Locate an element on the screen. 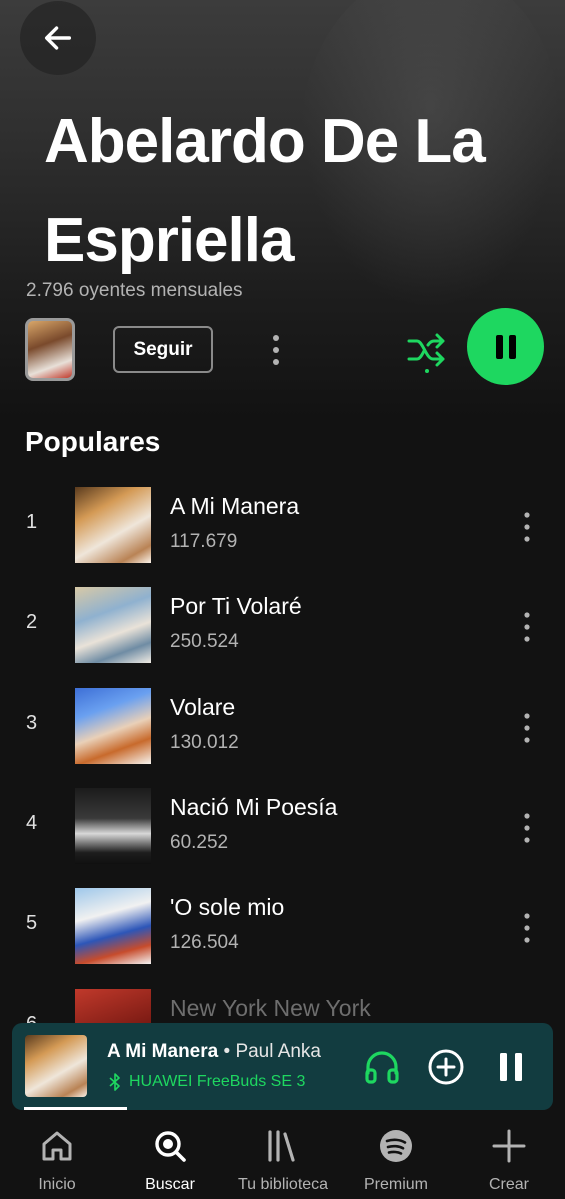 The image size is (565, 1199). now-playing-title: A Mi Manera • Paul Anka is located at coordinates (214, 1052).